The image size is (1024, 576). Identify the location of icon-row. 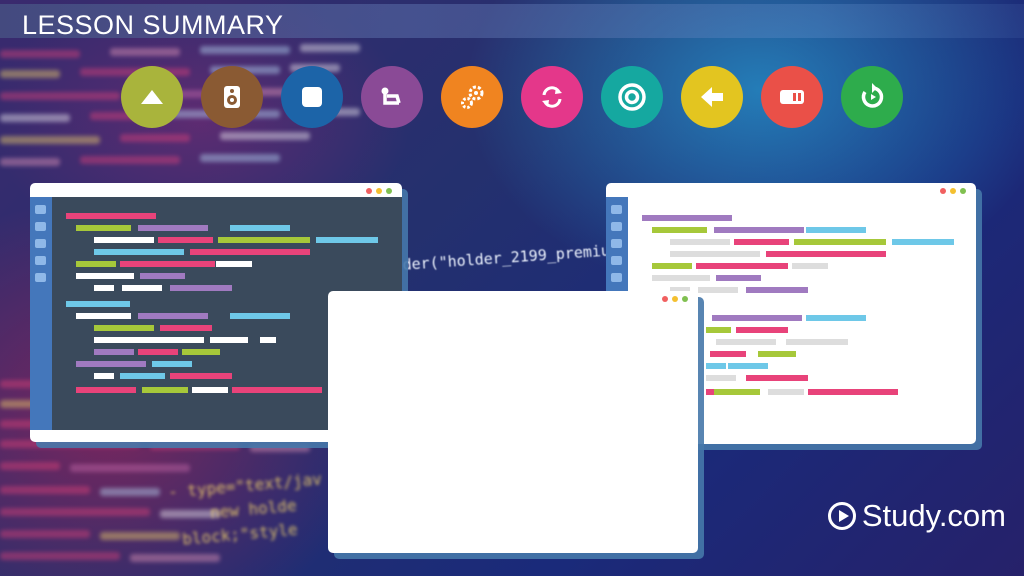
(512, 97).